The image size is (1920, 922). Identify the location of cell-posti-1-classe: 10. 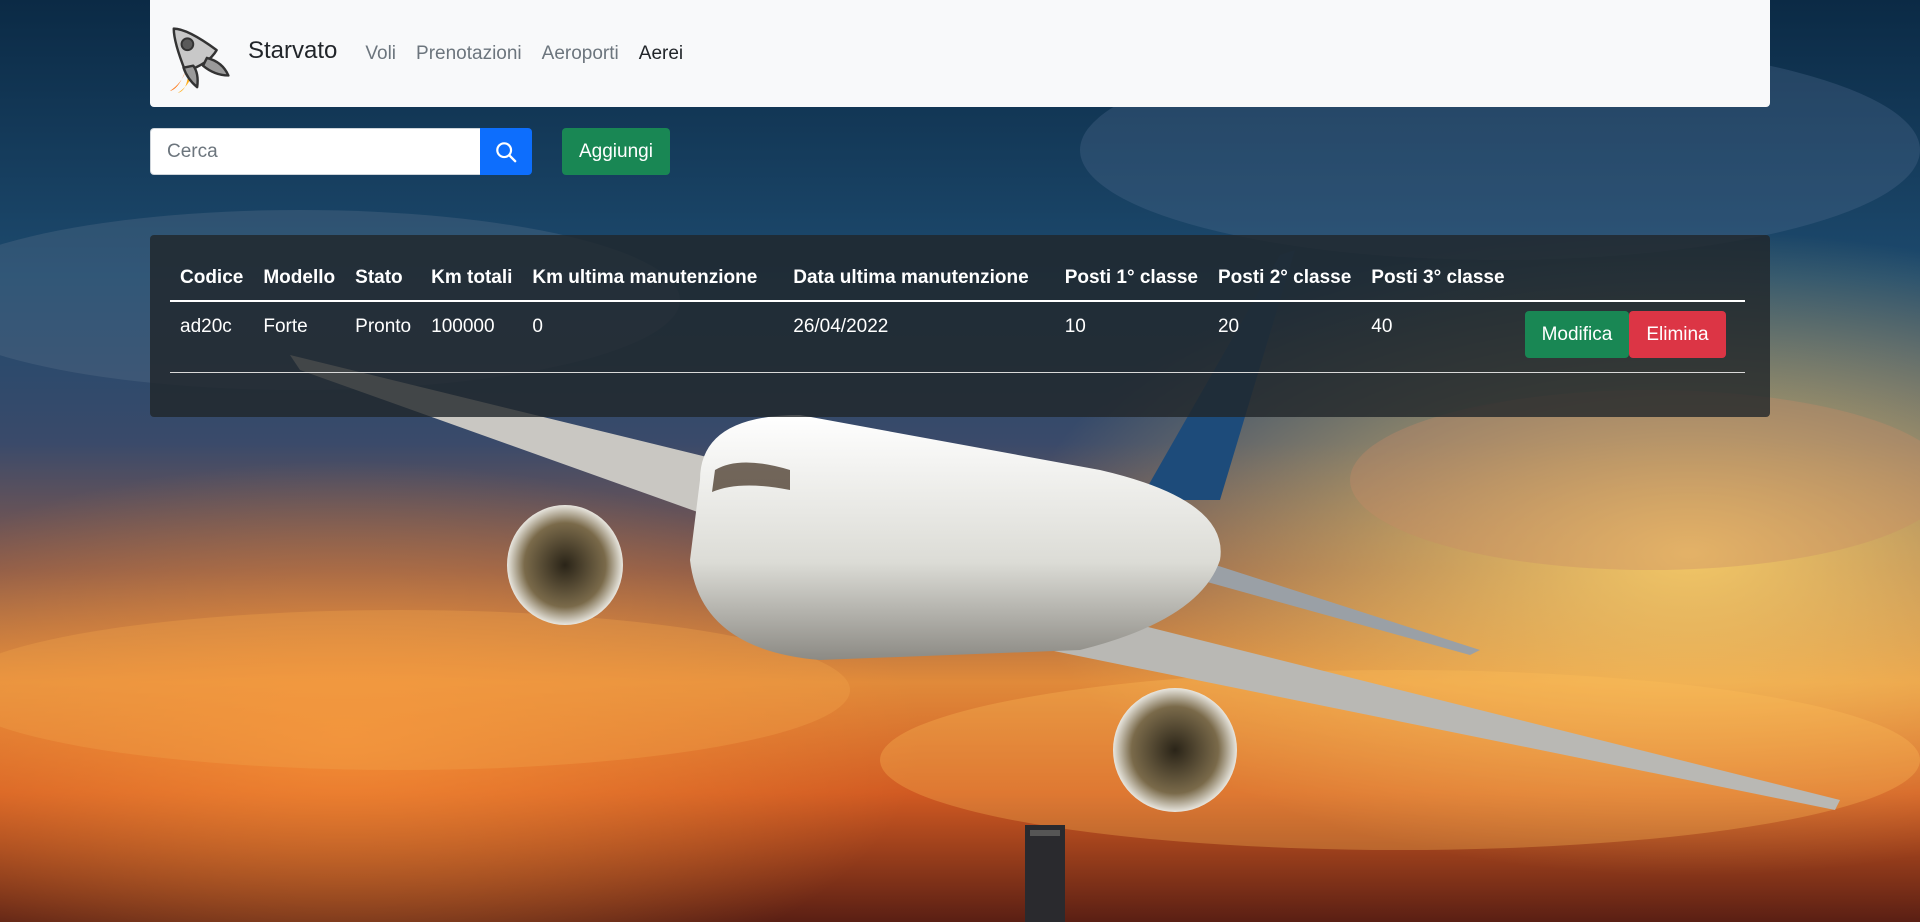
(1131, 337).